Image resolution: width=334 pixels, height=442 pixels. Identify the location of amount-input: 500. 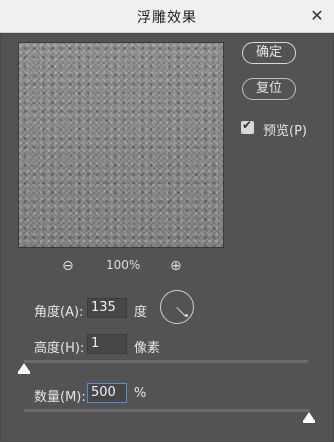
(107, 393).